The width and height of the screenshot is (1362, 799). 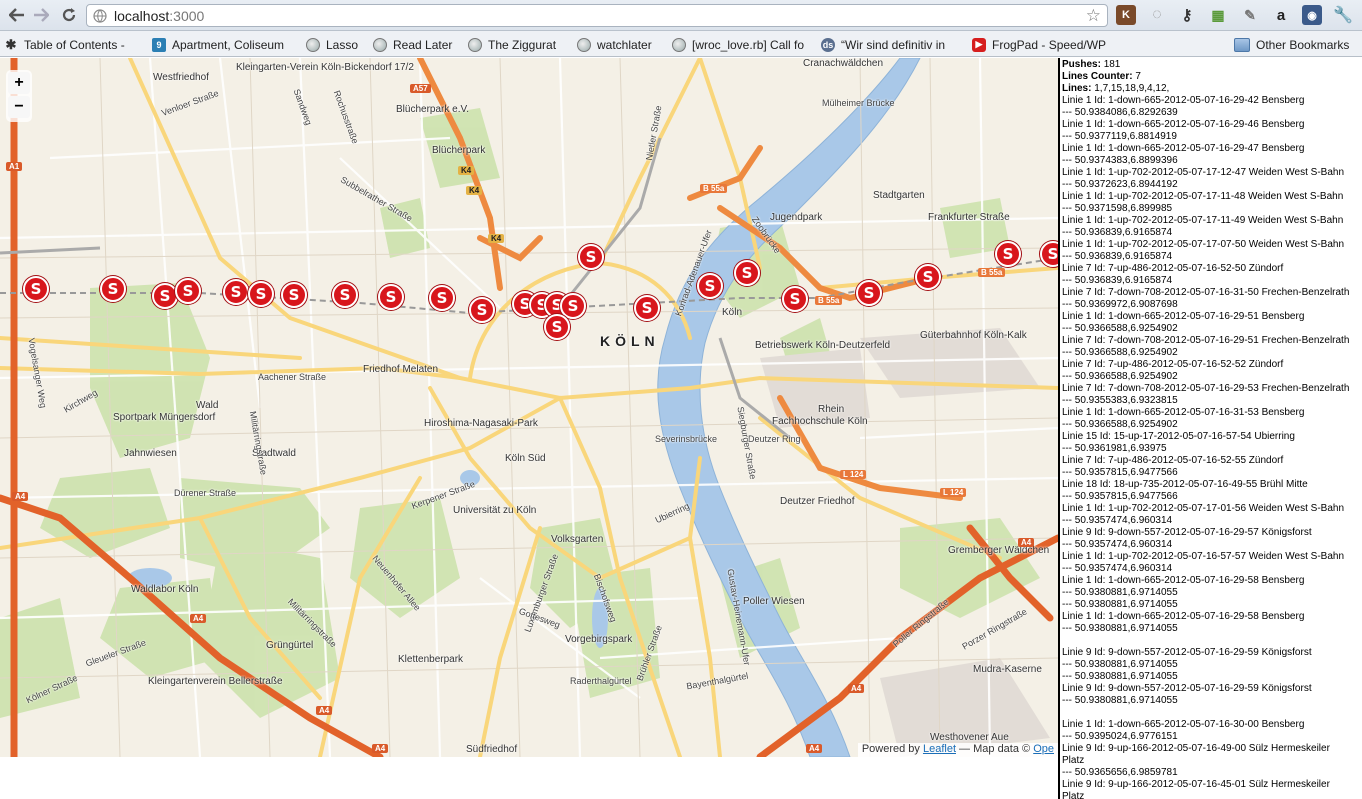 I want to click on map-label: Poller Wiesen, so click(x=774, y=601).